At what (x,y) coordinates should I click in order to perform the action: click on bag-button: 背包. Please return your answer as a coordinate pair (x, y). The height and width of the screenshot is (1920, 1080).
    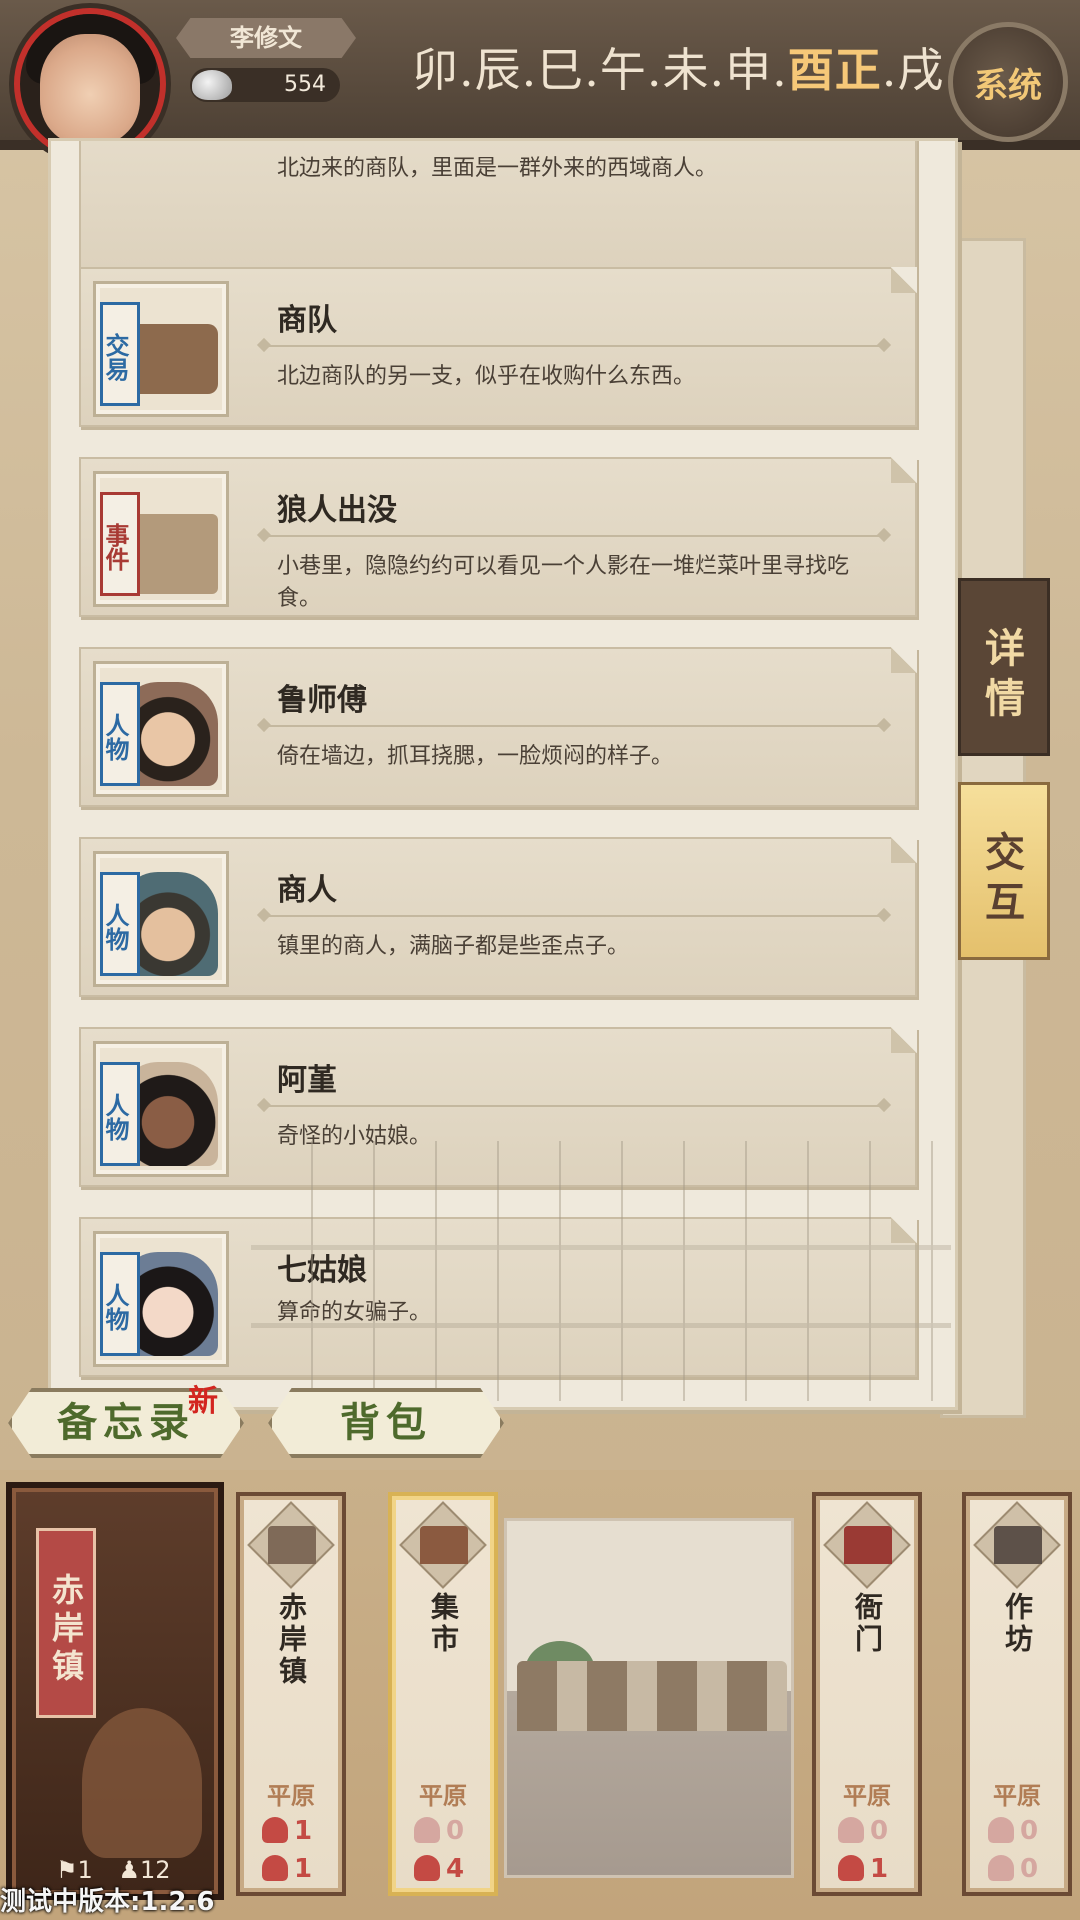
    Looking at the image, I should click on (386, 1423).